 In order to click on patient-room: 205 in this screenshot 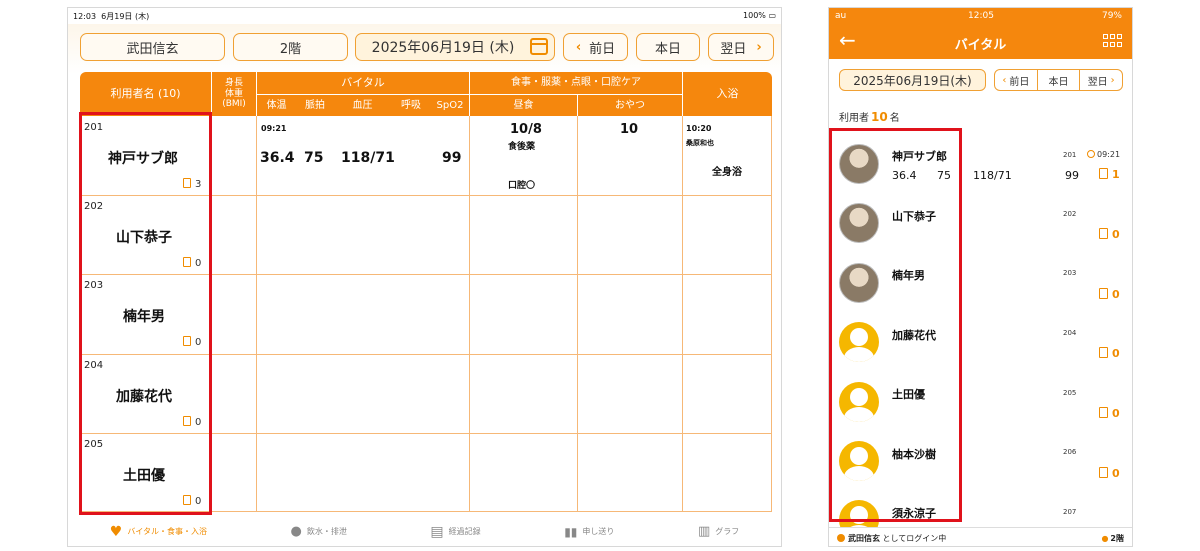, I will do `click(1070, 393)`.